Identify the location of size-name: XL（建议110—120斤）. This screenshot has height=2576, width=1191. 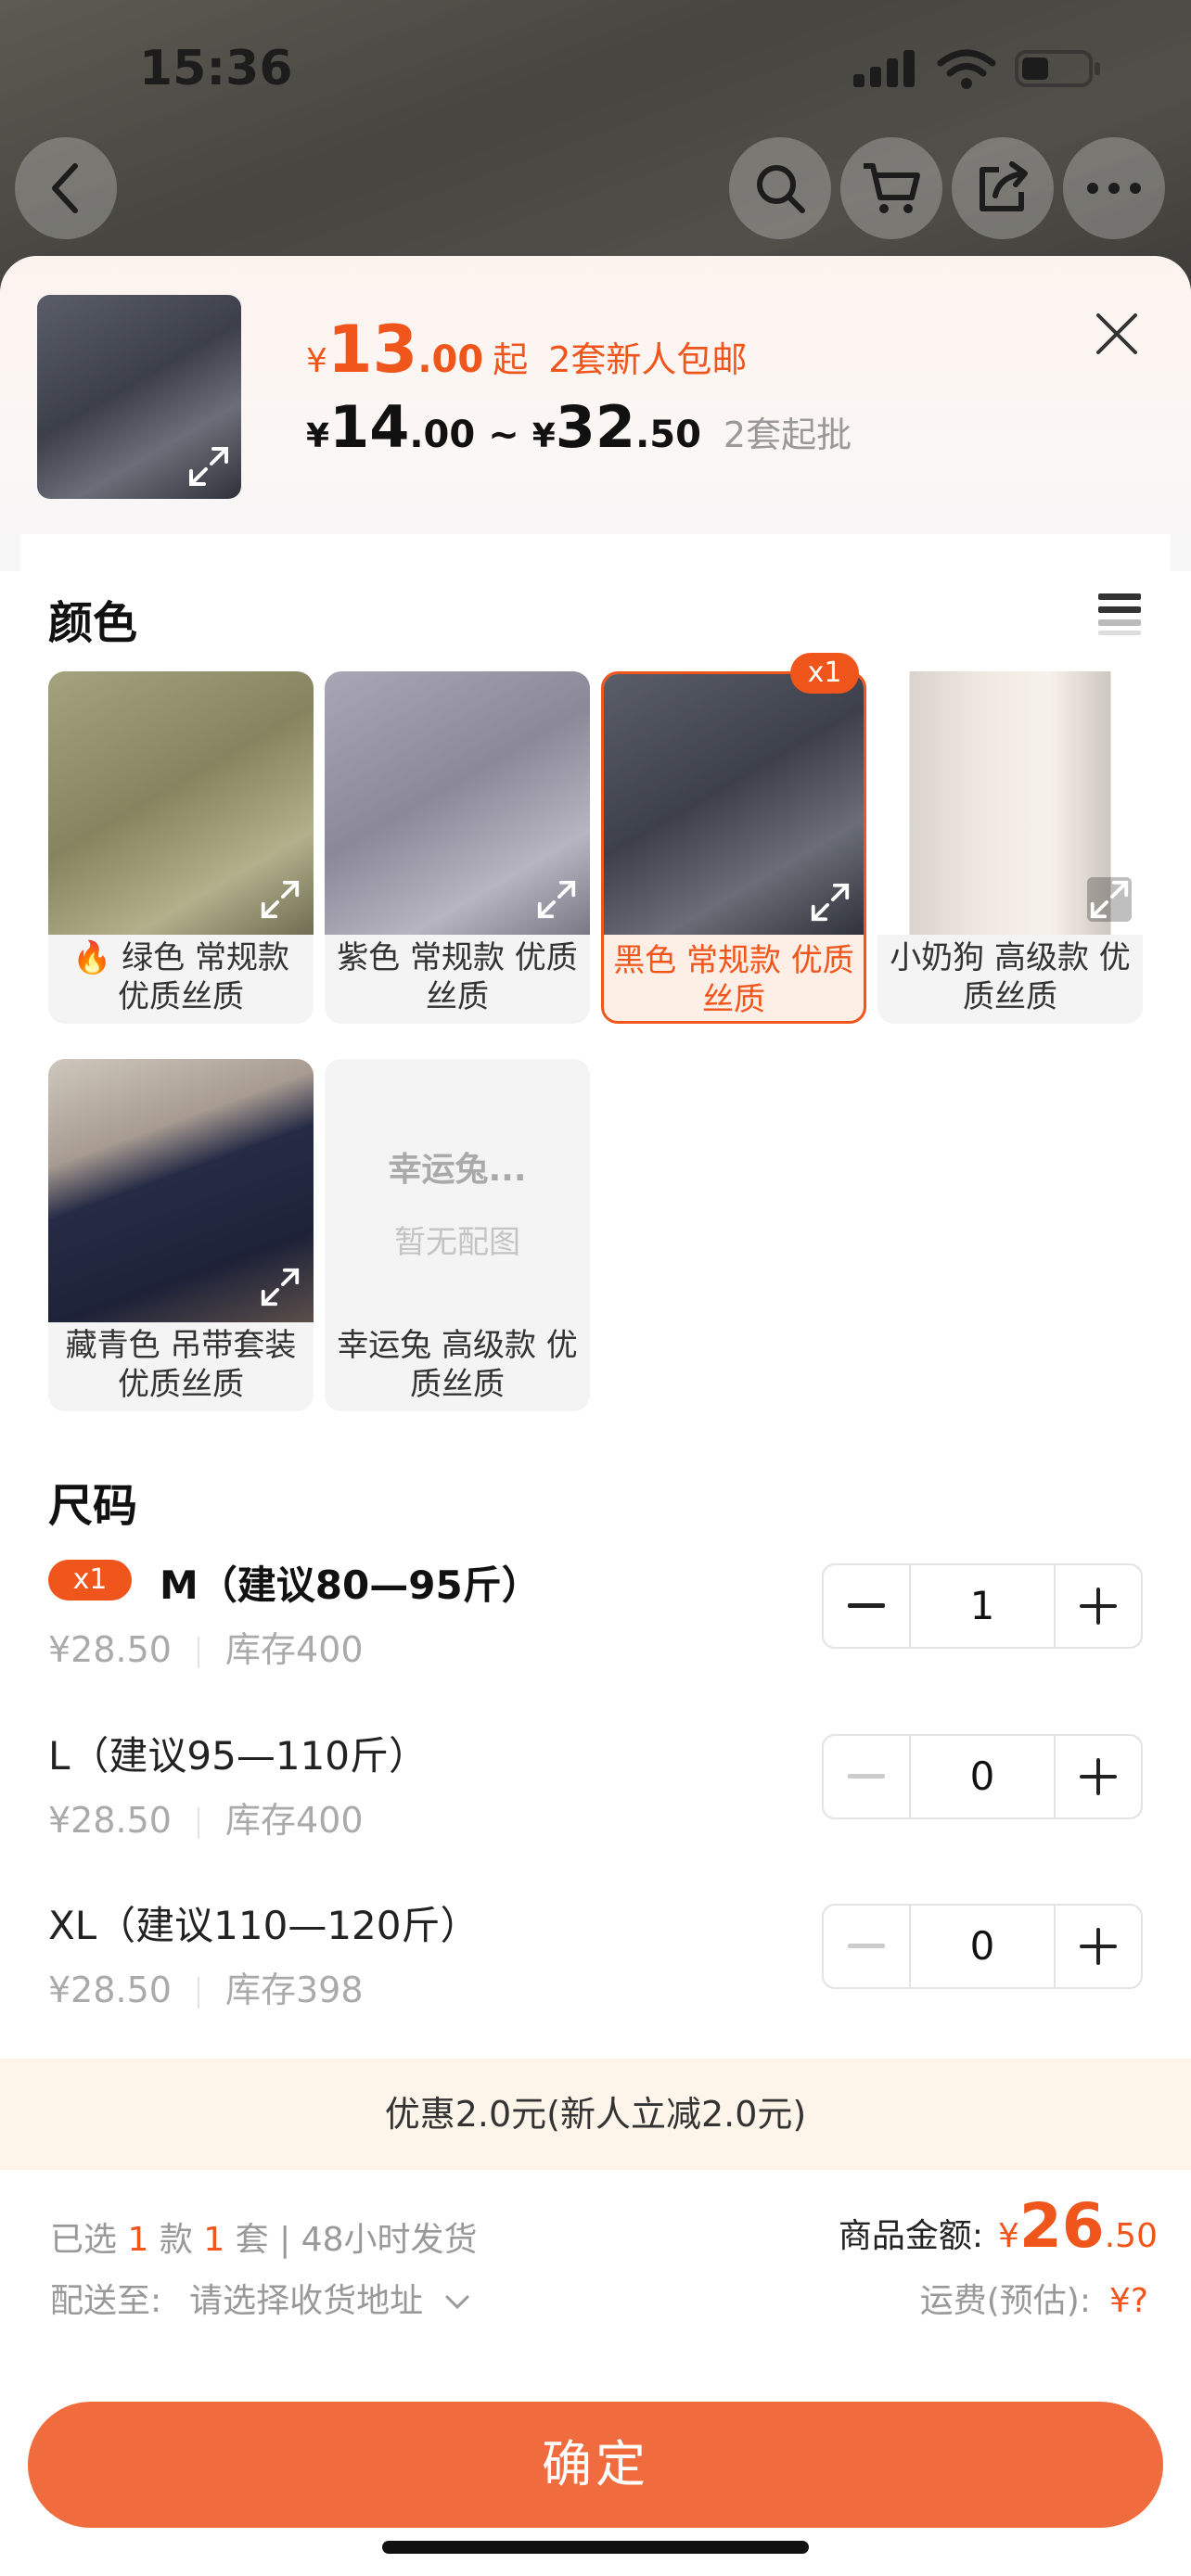
(264, 1926).